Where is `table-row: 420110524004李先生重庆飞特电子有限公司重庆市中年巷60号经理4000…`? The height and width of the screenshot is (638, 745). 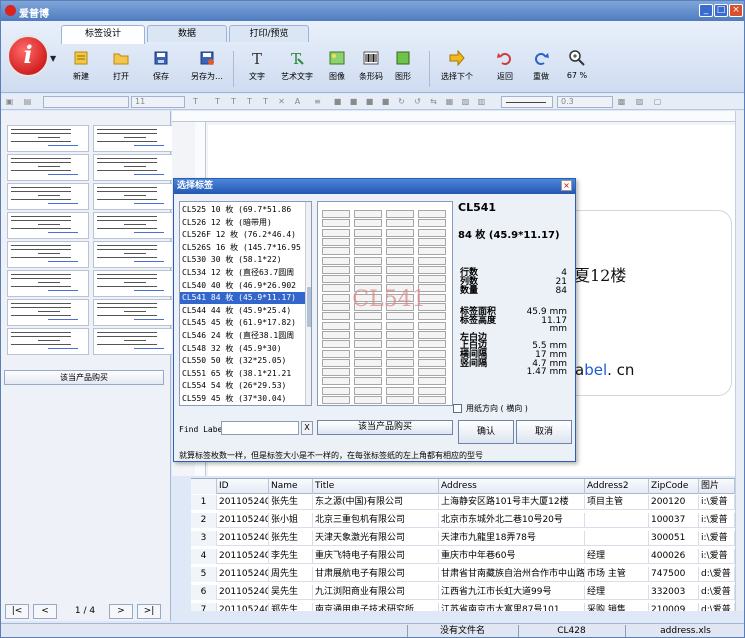
table-row: 420110524004李先生重庆飞特电子有限公司重庆市中年巷60号经理4000… is located at coordinates (463, 556).